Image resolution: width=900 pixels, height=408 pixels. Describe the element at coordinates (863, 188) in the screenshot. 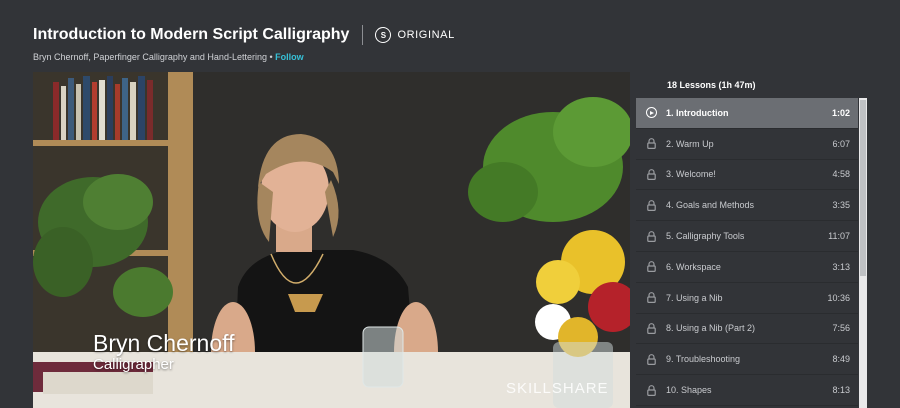

I see `scrollbar-thumb` at that location.